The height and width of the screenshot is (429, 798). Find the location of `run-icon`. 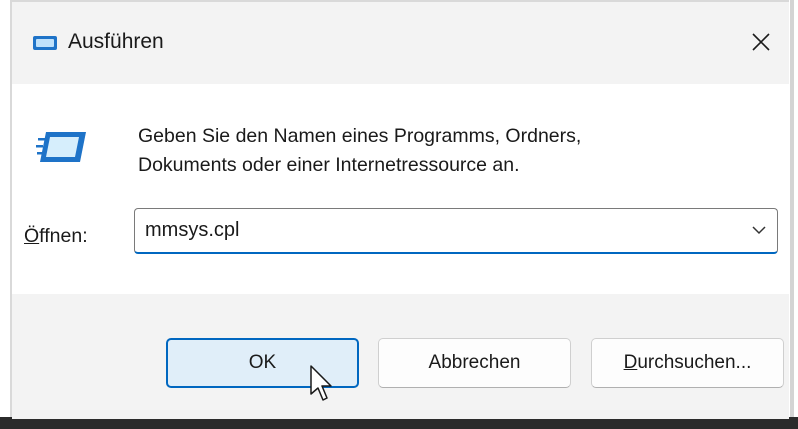

run-icon is located at coordinates (45, 43).